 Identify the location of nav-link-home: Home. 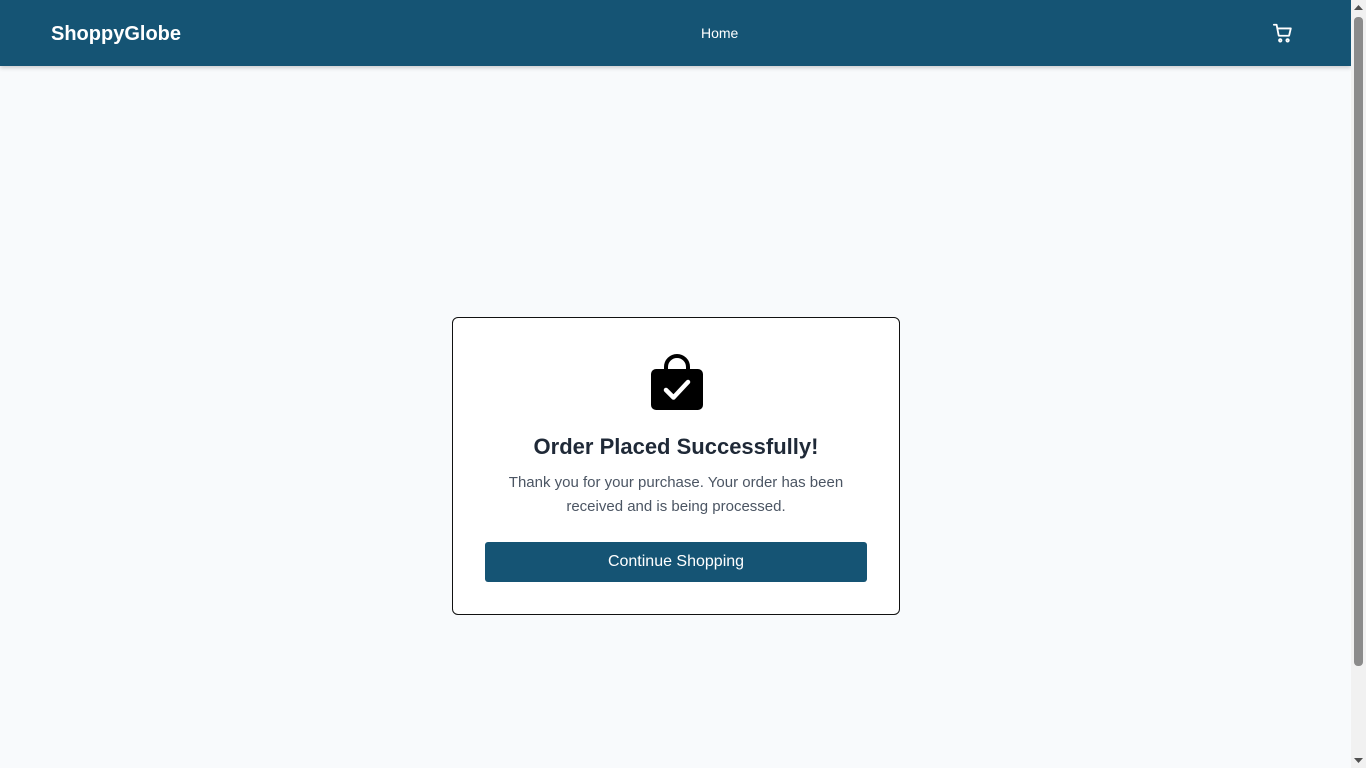
(719, 33).